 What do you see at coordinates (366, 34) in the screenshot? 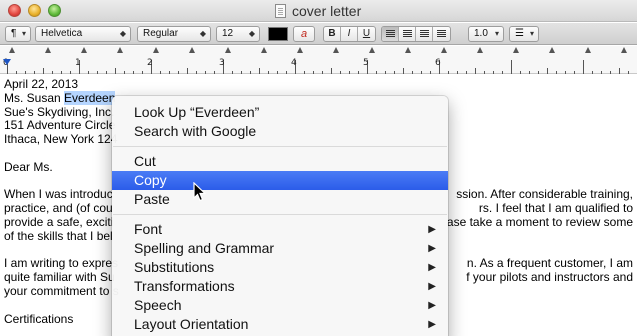
I see `underline-button: U` at bounding box center [366, 34].